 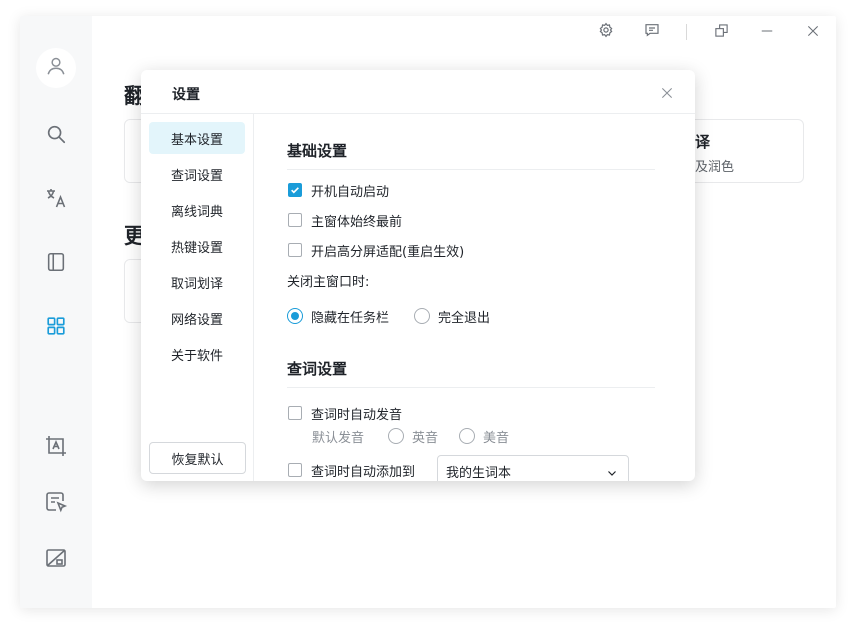 I want to click on settings-button, so click(x=606, y=32).